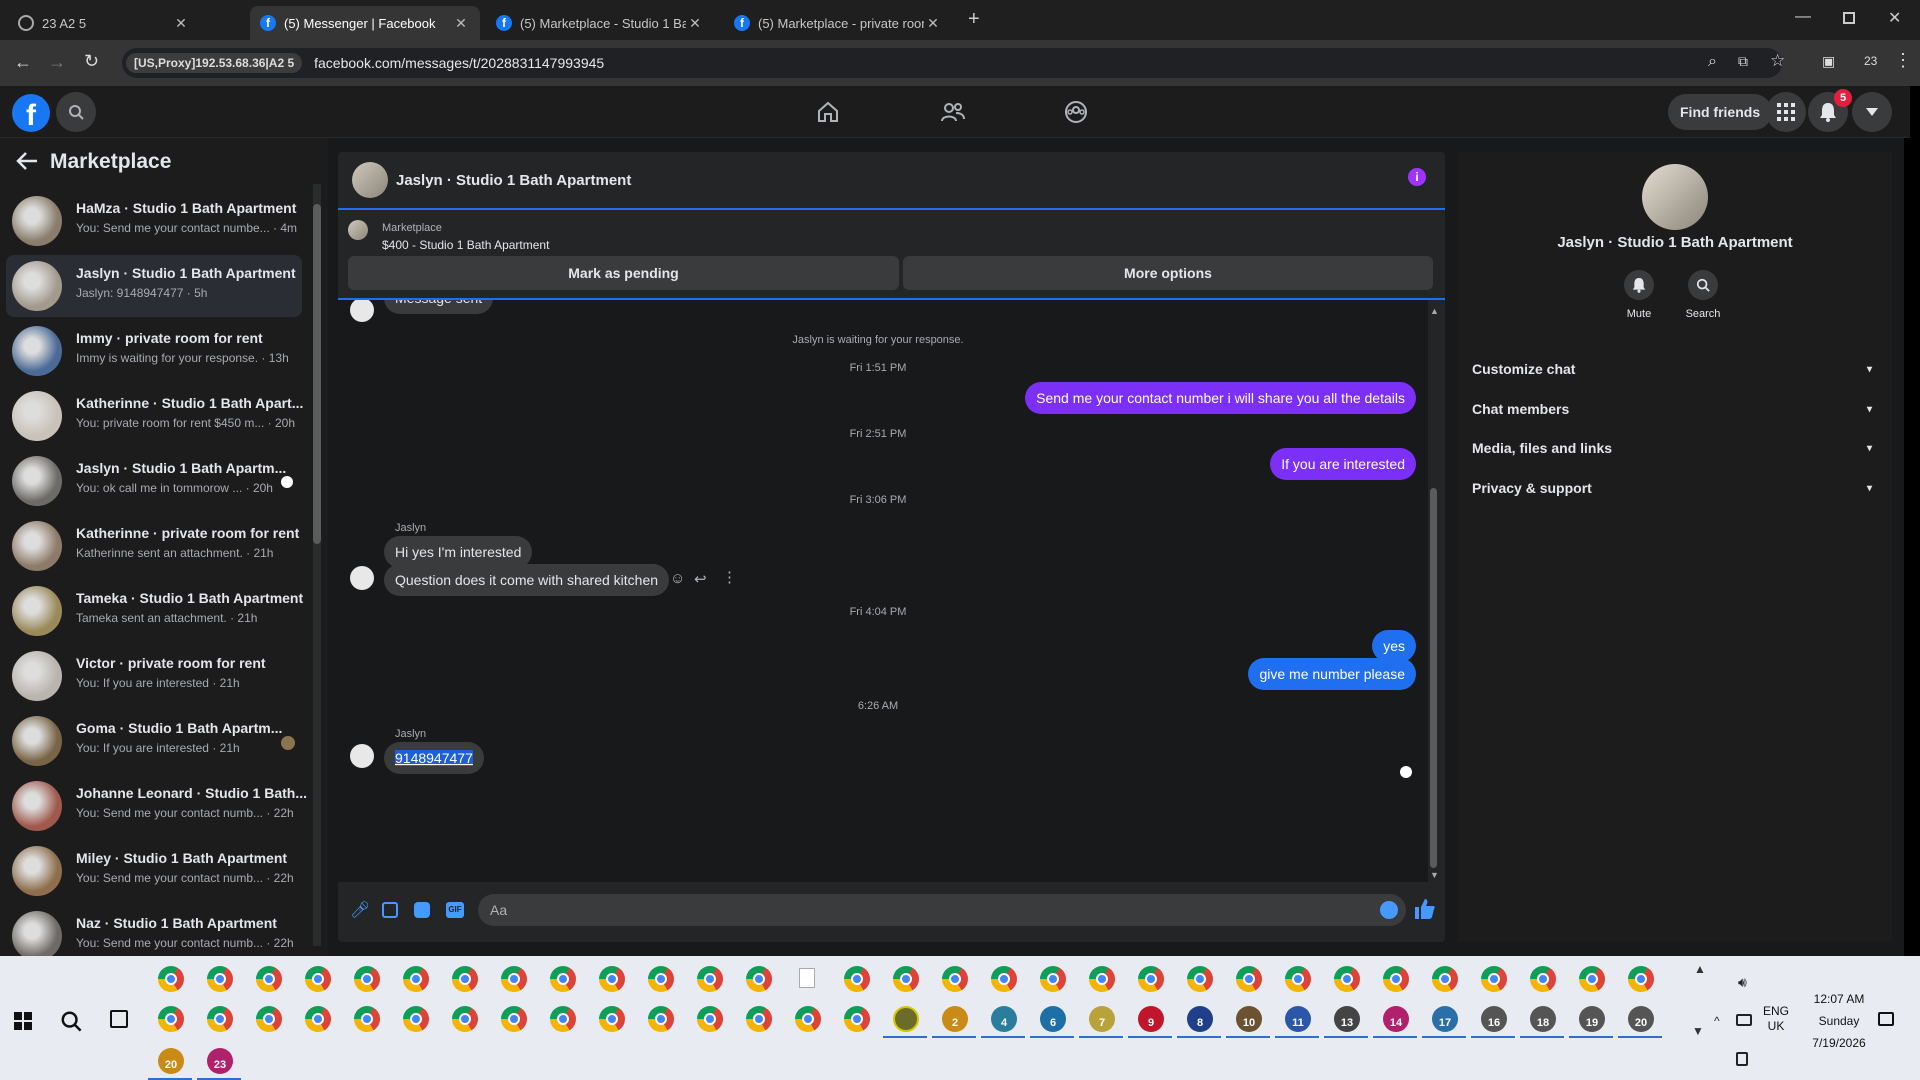 The image size is (1920, 1080). Describe the element at coordinates (1168, 273) in the screenshot. I see `more-options-button: More options` at that location.